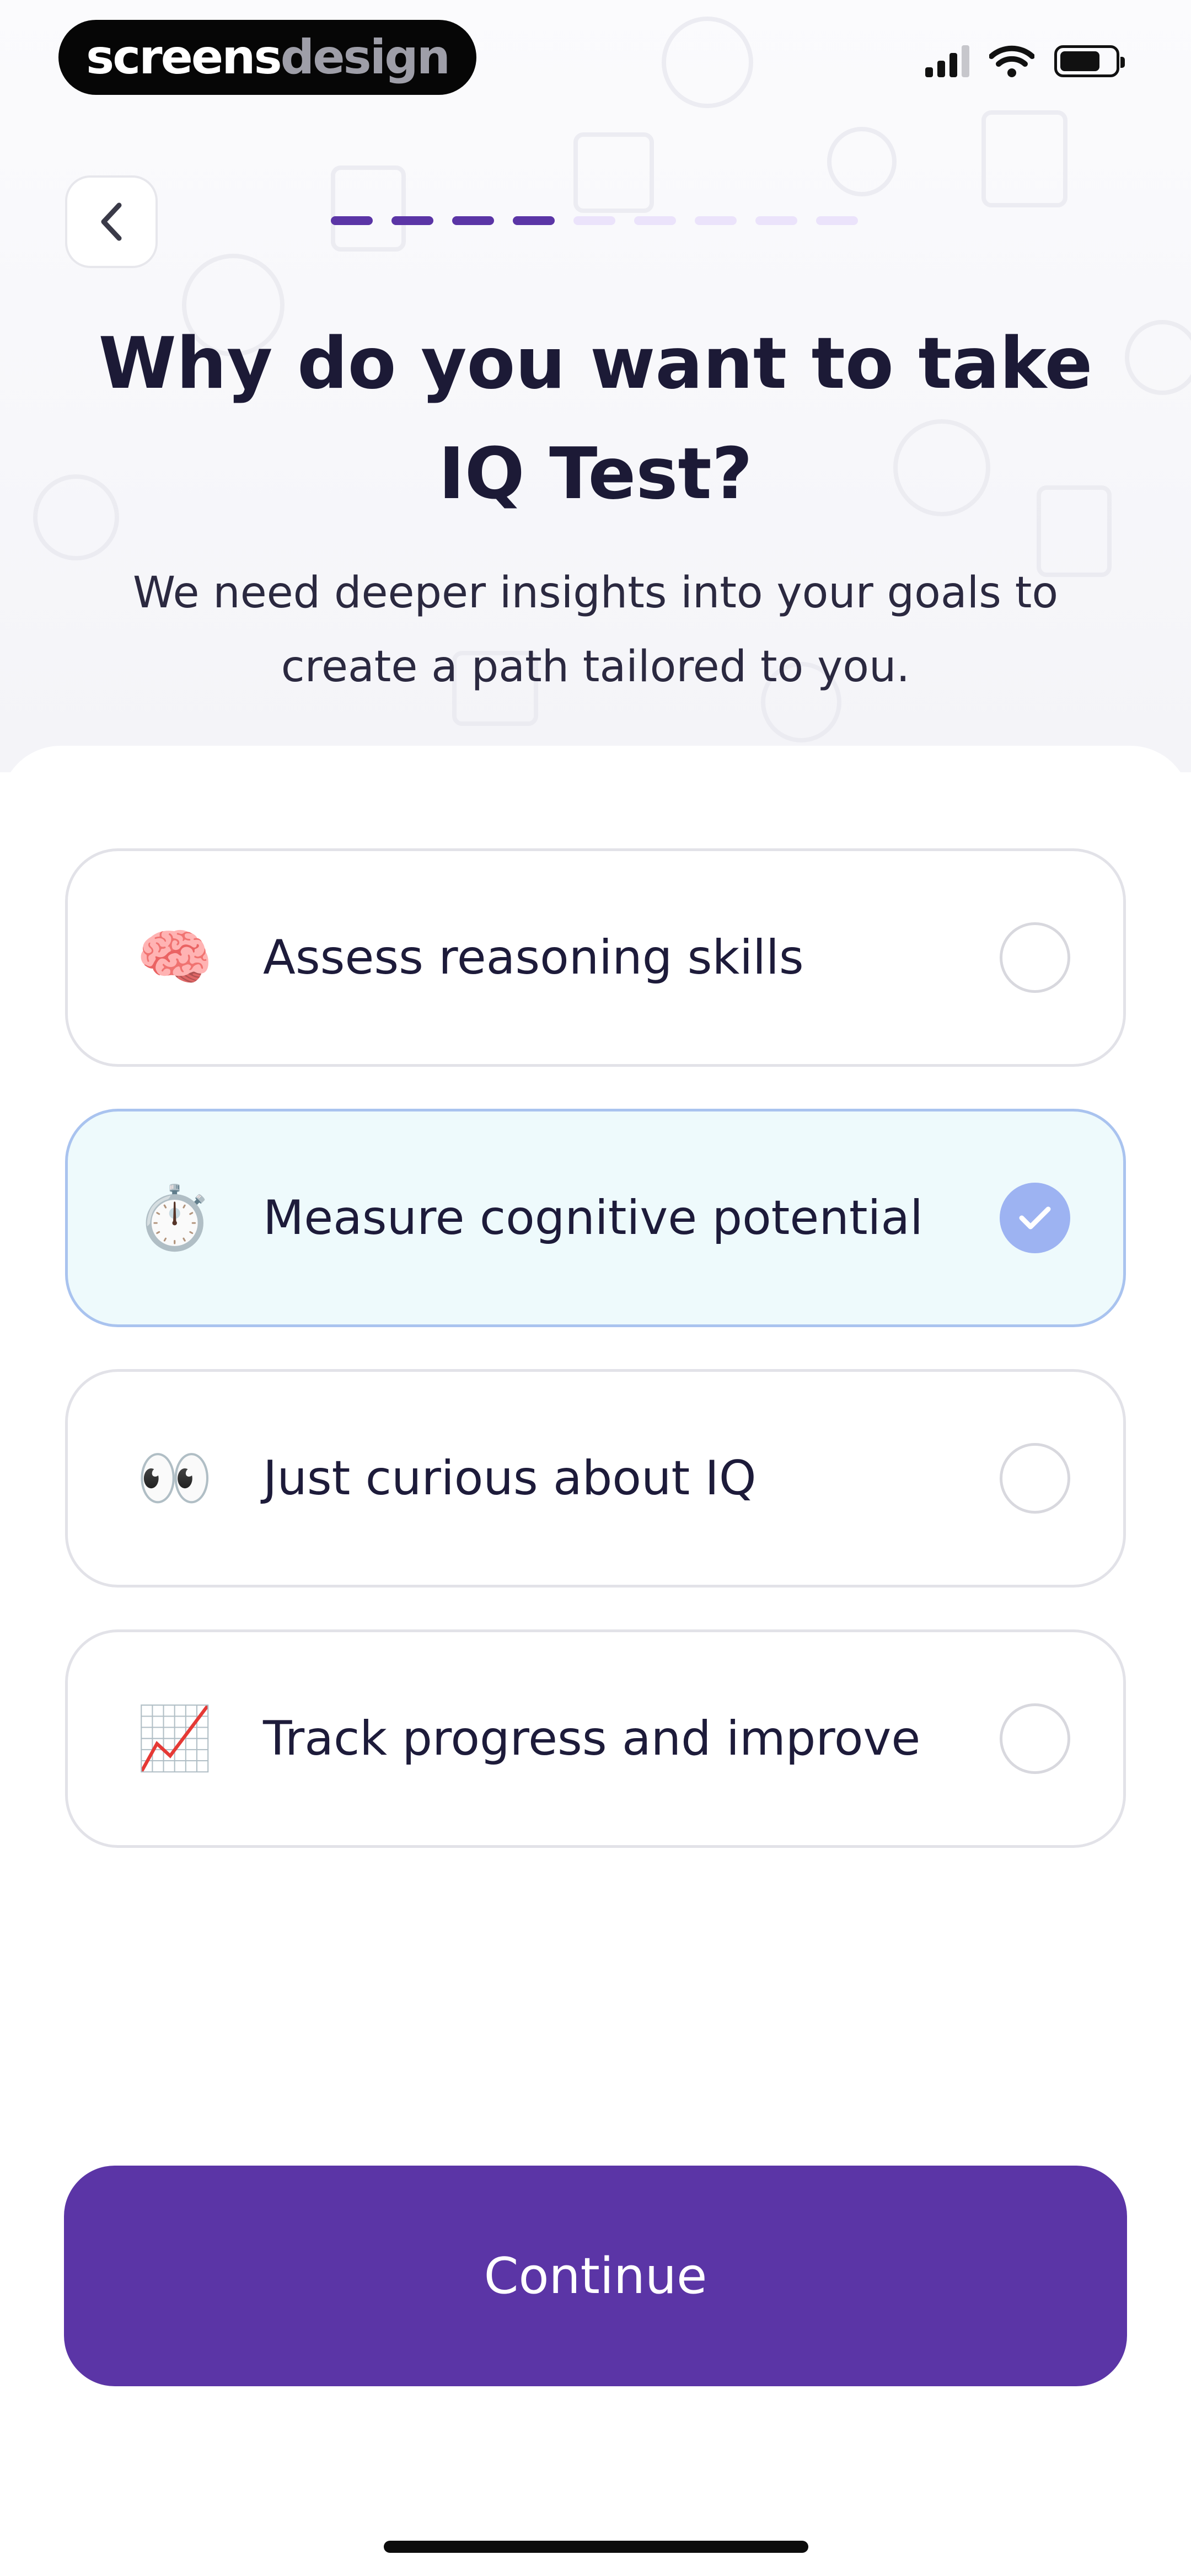  I want to click on option-label: Assess reasoning skills, so click(533, 957).